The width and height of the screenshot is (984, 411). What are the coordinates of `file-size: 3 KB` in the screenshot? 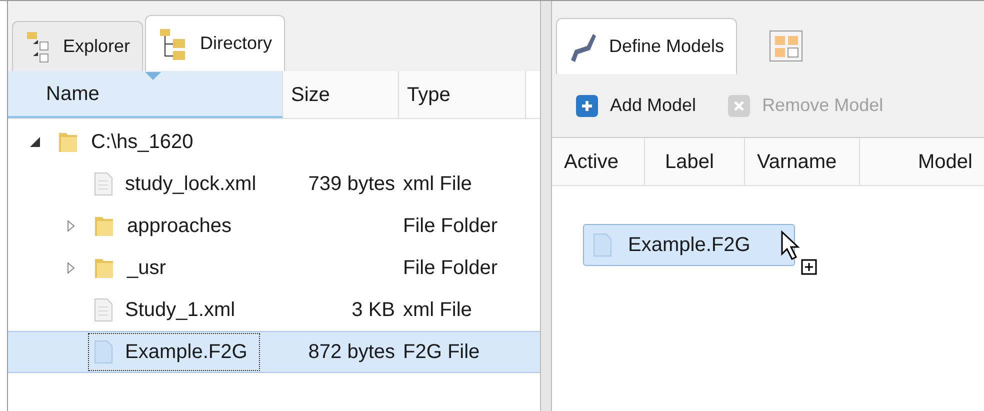 It's located at (373, 310).